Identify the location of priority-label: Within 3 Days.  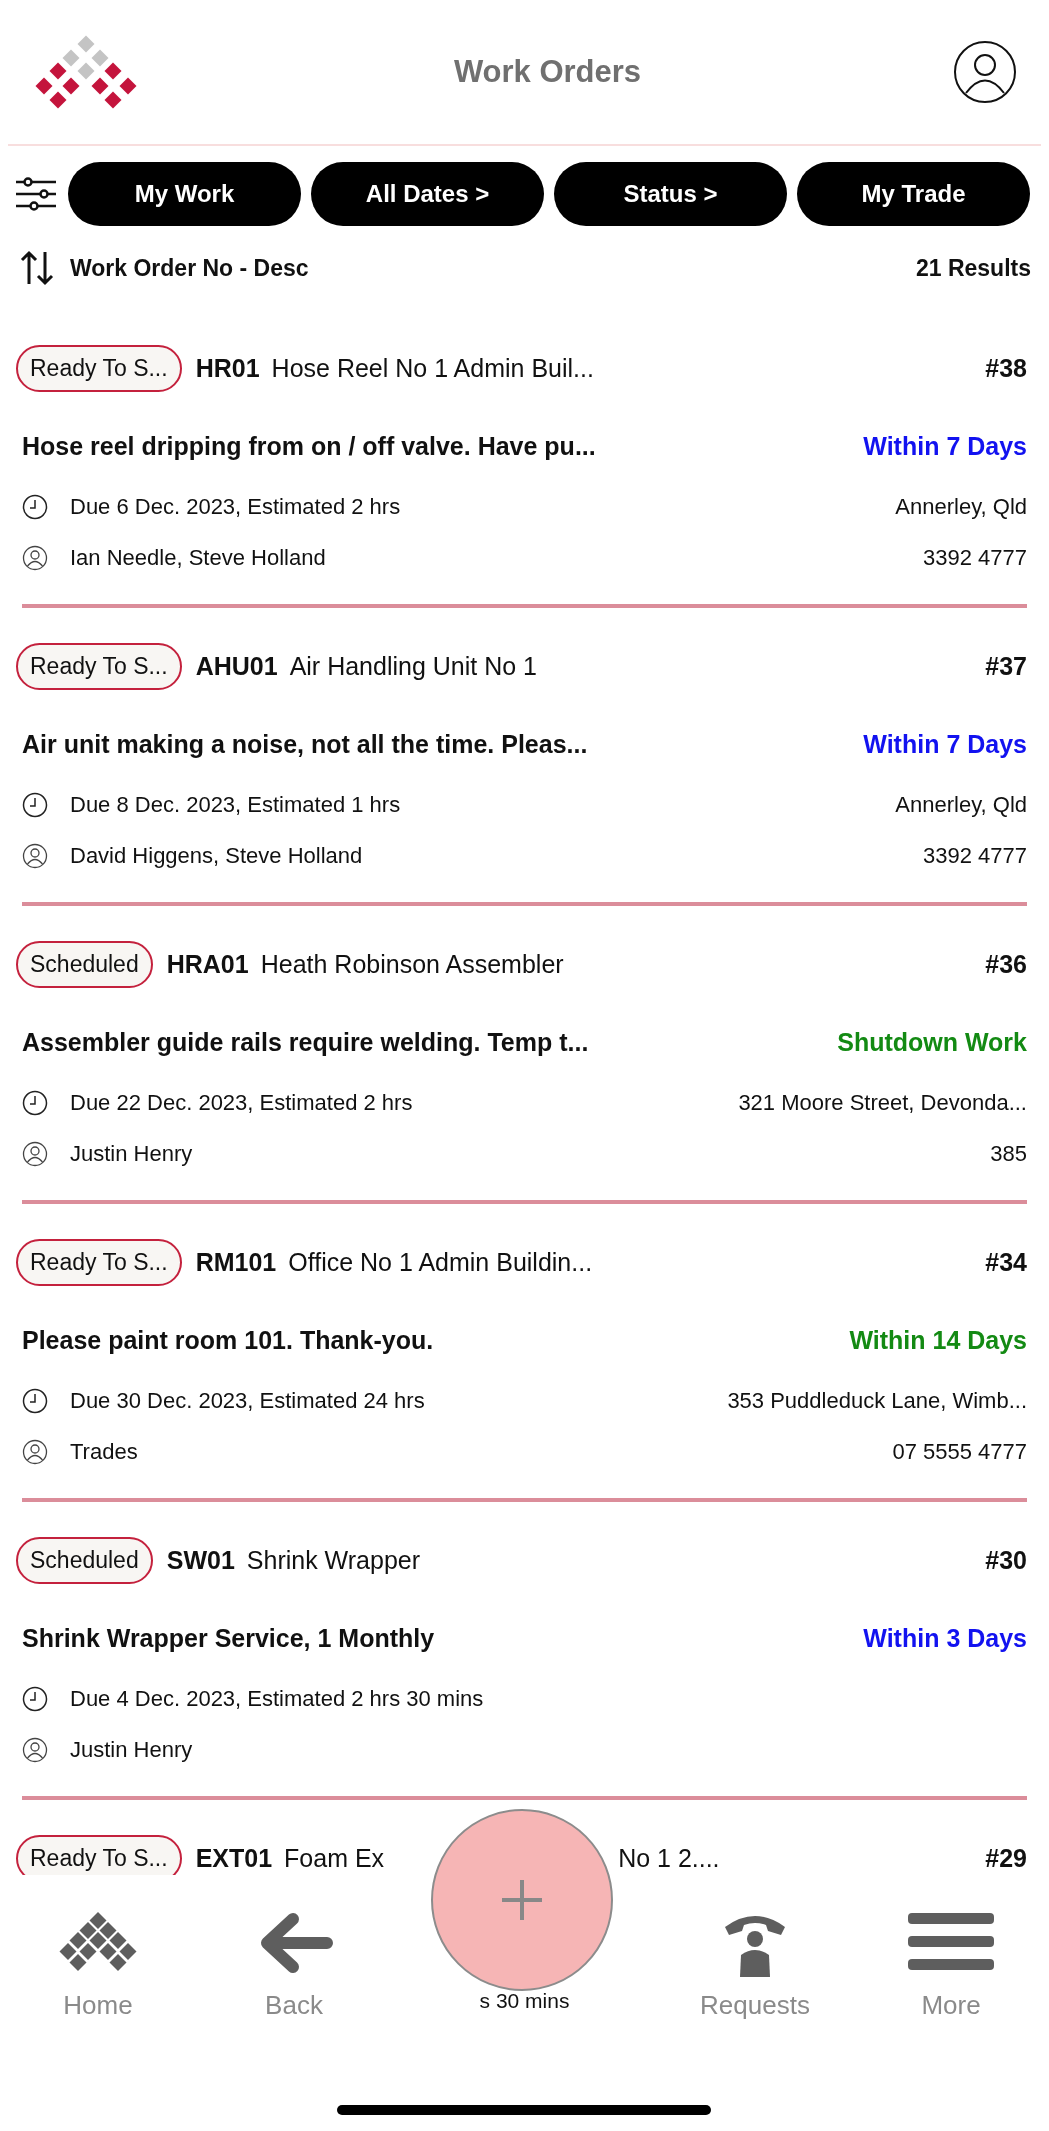
(945, 1638).